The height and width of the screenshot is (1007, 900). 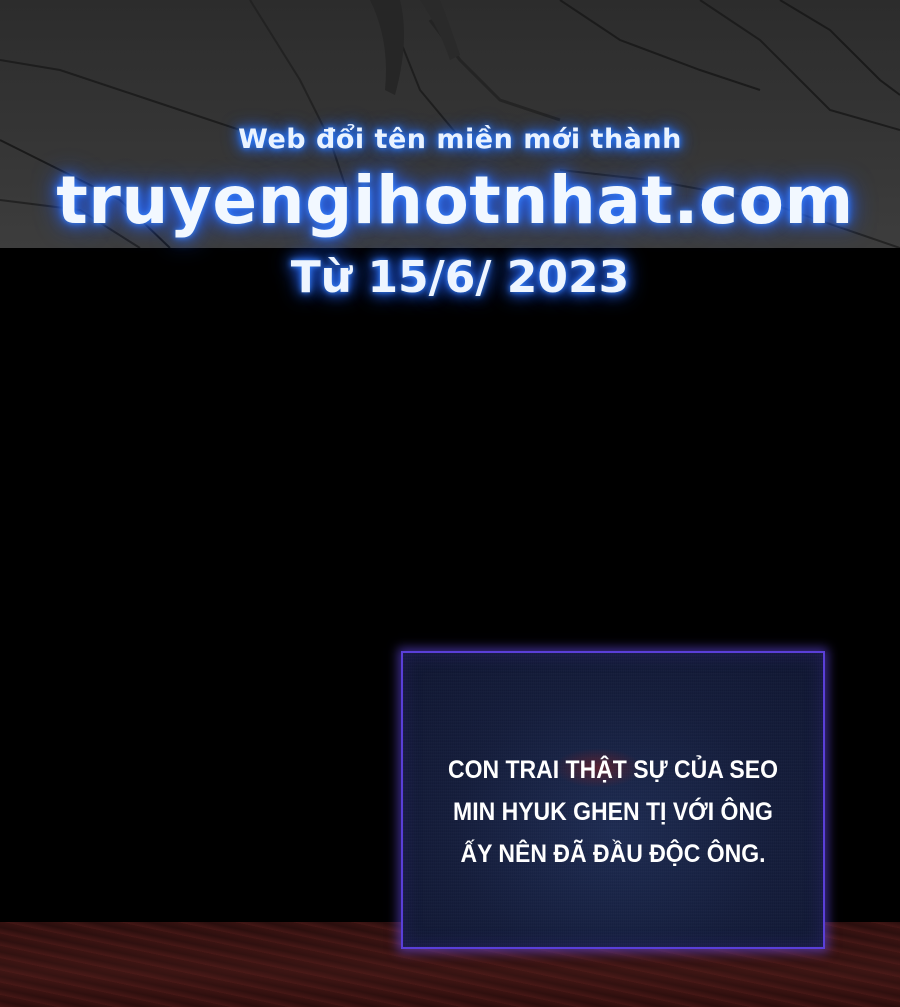 I want to click on narration-line: MIN HYUK GHEN TỊ VỚI ÔNG, so click(x=613, y=812).